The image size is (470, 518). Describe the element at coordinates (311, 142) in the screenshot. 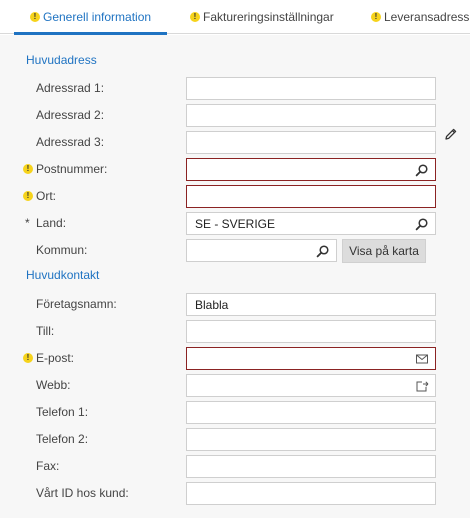

I see `address-line-3-input` at that location.